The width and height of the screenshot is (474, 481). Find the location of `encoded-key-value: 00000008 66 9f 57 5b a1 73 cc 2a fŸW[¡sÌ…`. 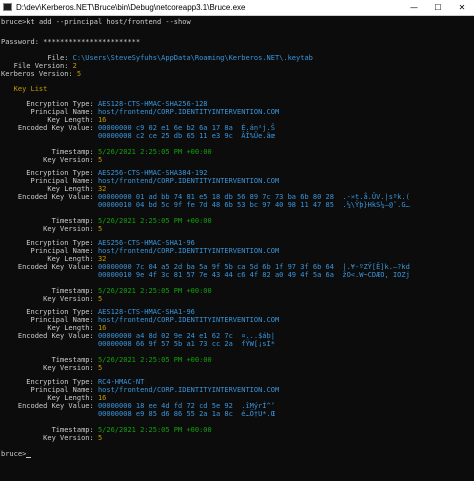

encoded-key-value: 00000008 66 9f 57 5b a1 73 cc 2a fŸW[¡sÌ… is located at coordinates (186, 344).